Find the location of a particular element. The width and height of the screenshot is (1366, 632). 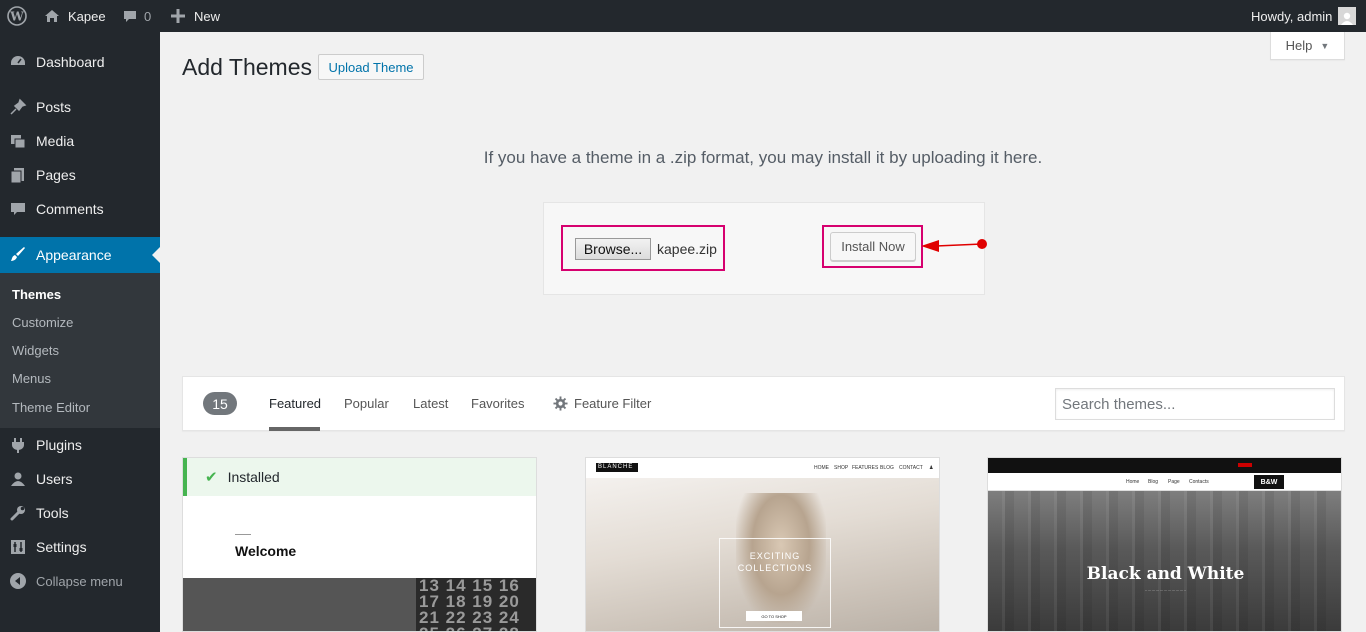

sidebar-item-label: Users is located at coordinates (54, 479).